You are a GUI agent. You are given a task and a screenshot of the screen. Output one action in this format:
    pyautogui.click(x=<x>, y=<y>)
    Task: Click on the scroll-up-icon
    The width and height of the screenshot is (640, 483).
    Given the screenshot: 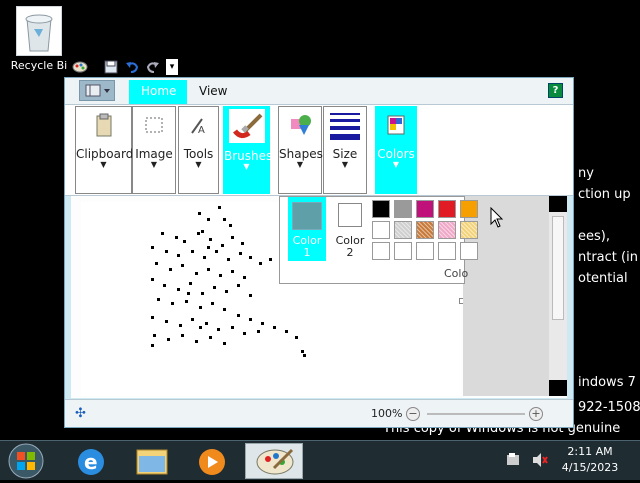 What is the action you would take?
    pyautogui.click(x=558, y=204)
    